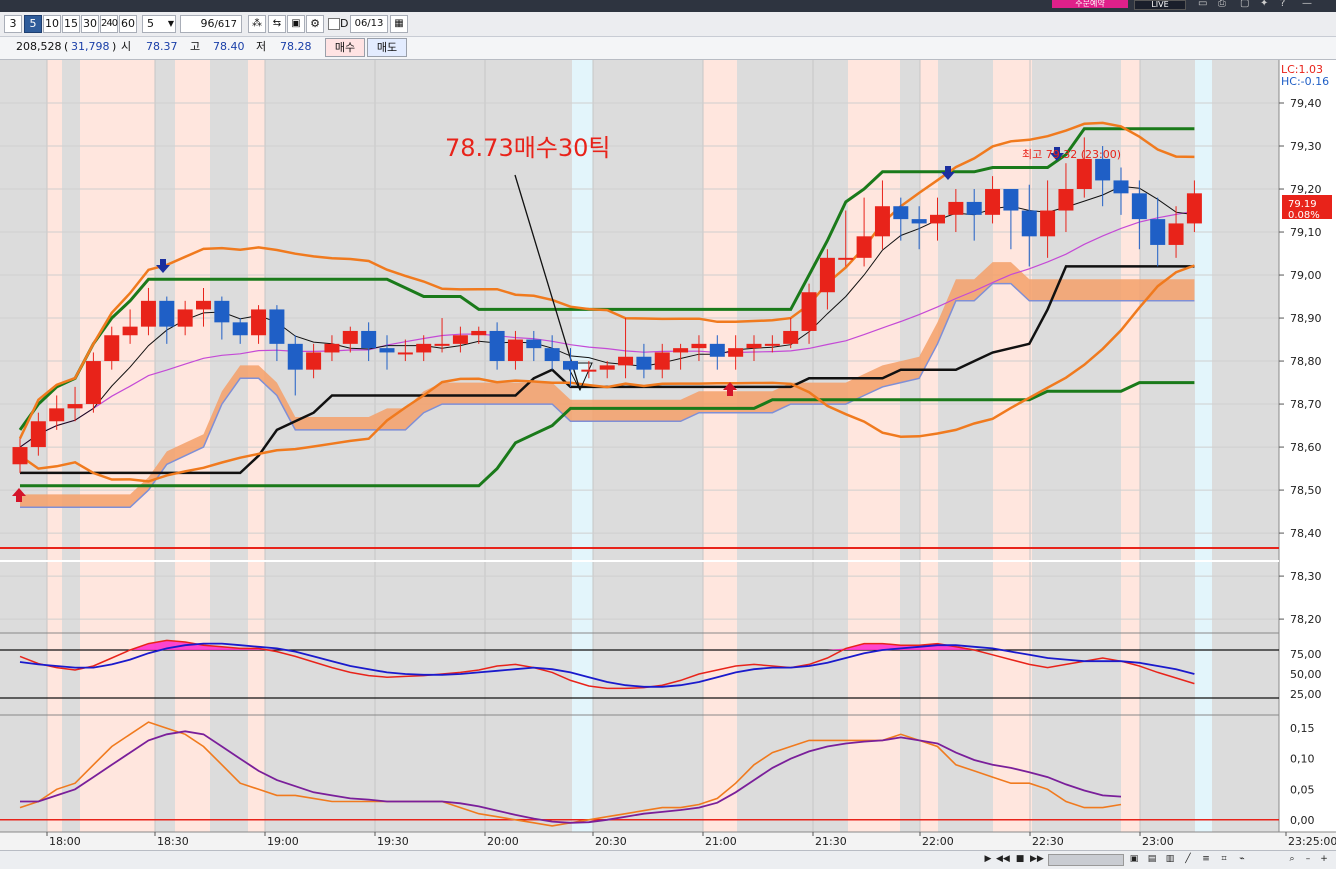 The image size is (1336, 869). What do you see at coordinates (1302, 820) in the screenshot?
I see `macd-tick-label: 0,00` at bounding box center [1302, 820].